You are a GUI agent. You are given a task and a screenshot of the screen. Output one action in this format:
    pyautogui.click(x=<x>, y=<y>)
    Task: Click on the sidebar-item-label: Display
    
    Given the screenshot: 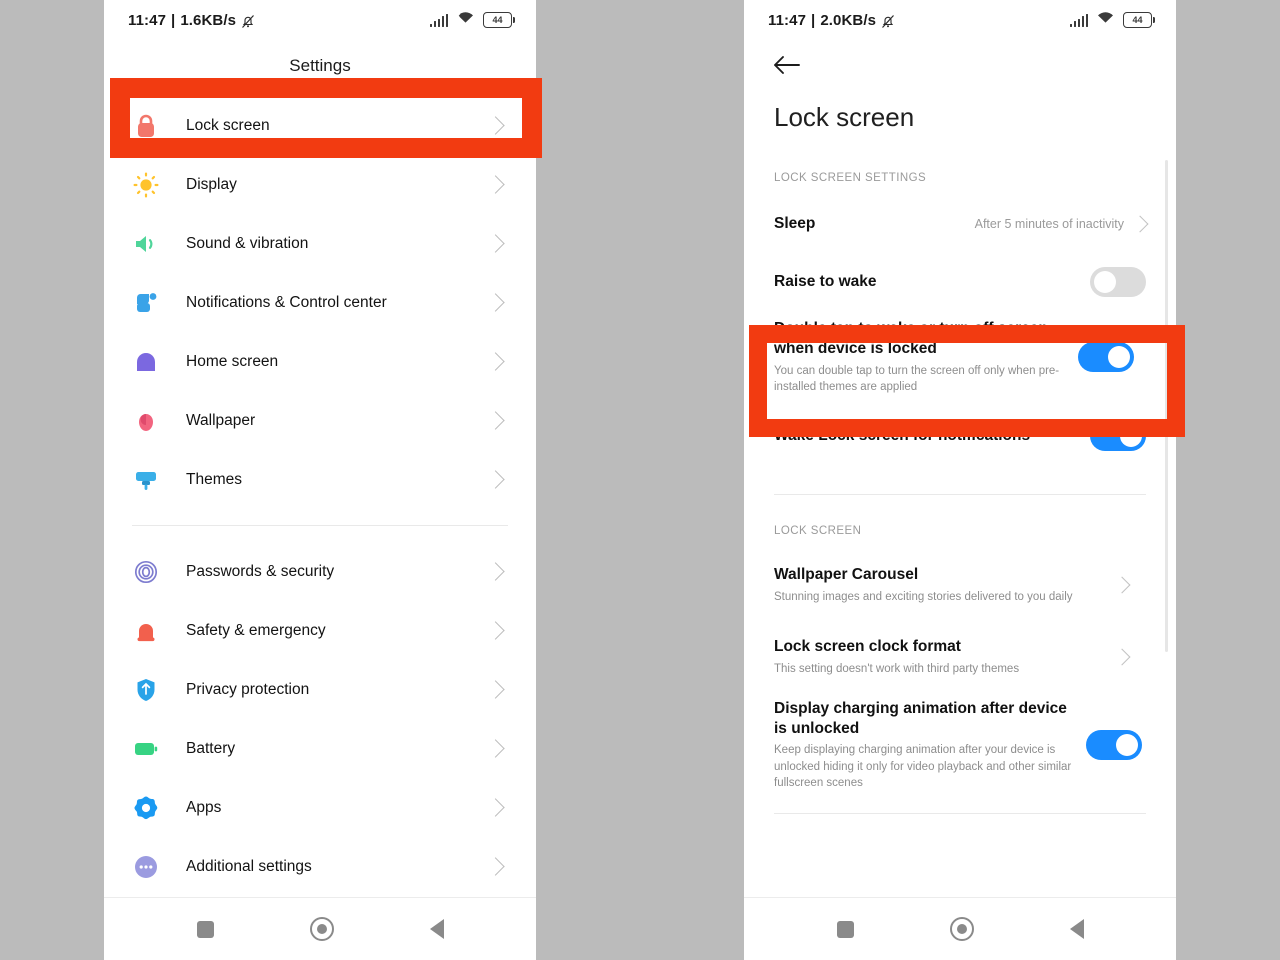 What is the action you would take?
    pyautogui.click(x=211, y=184)
    